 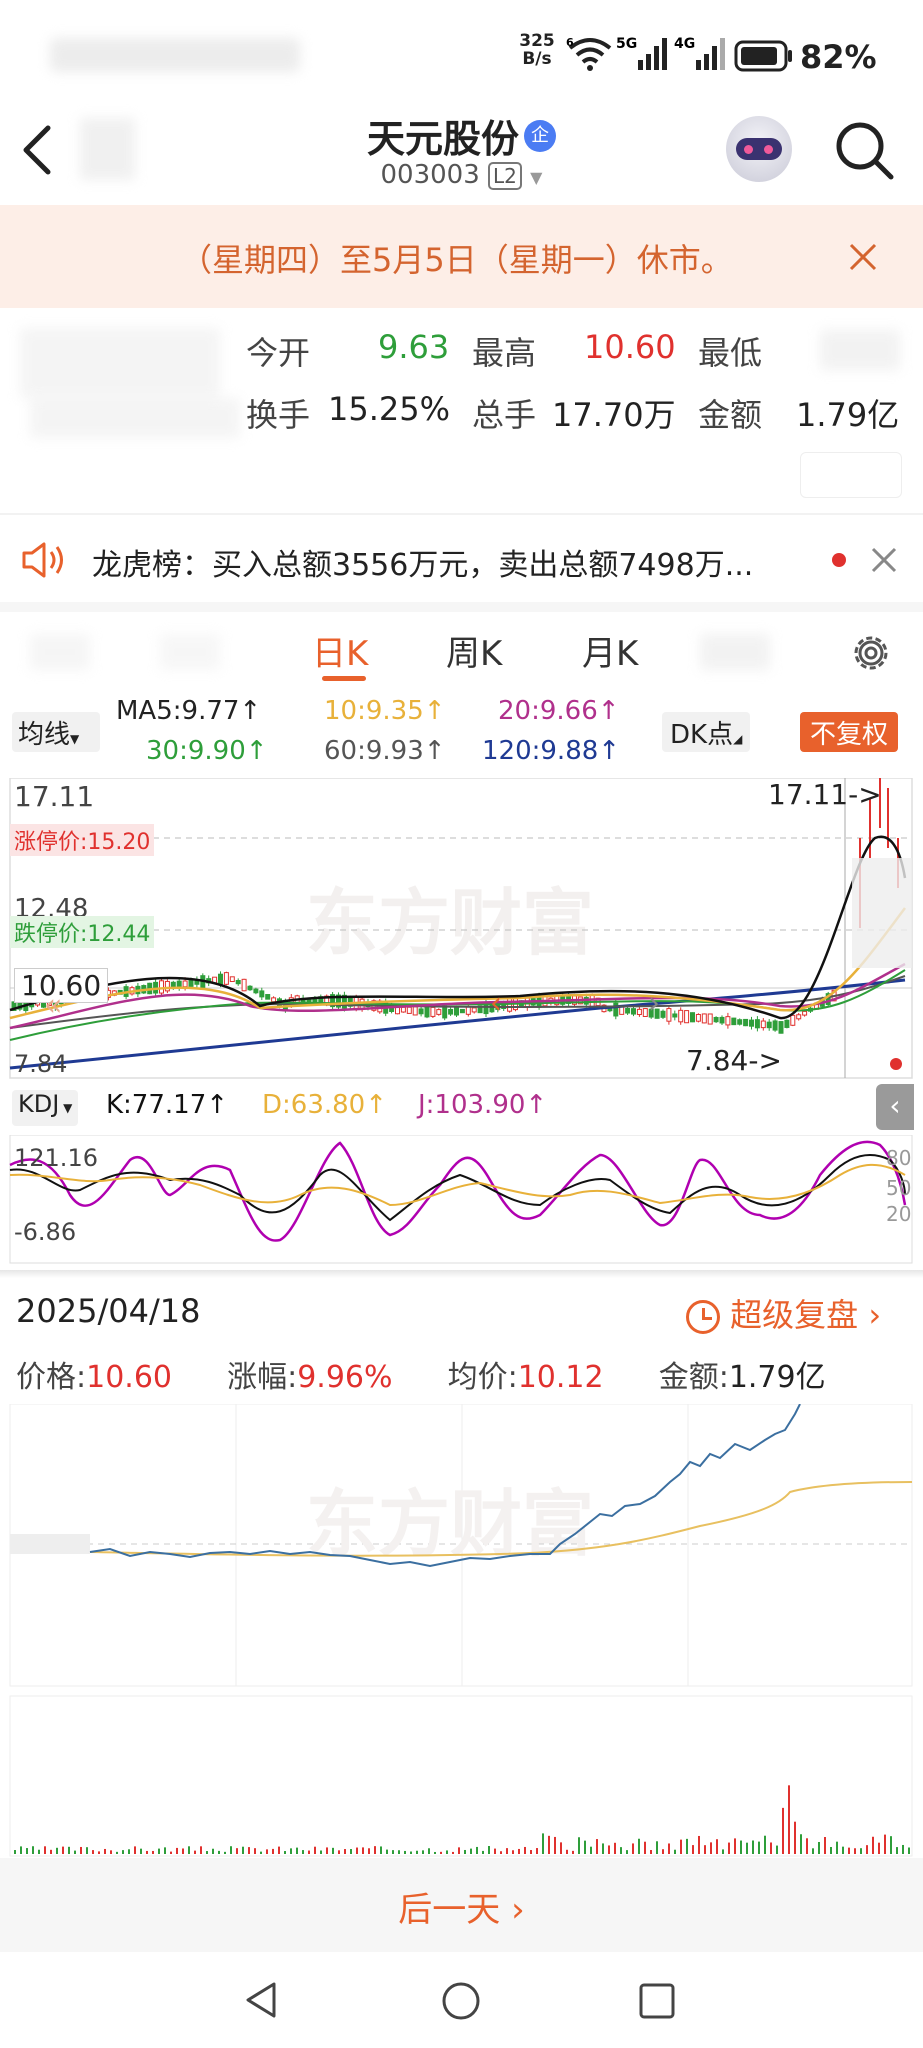 I want to click on marker-dot, so click(x=896, y=1064).